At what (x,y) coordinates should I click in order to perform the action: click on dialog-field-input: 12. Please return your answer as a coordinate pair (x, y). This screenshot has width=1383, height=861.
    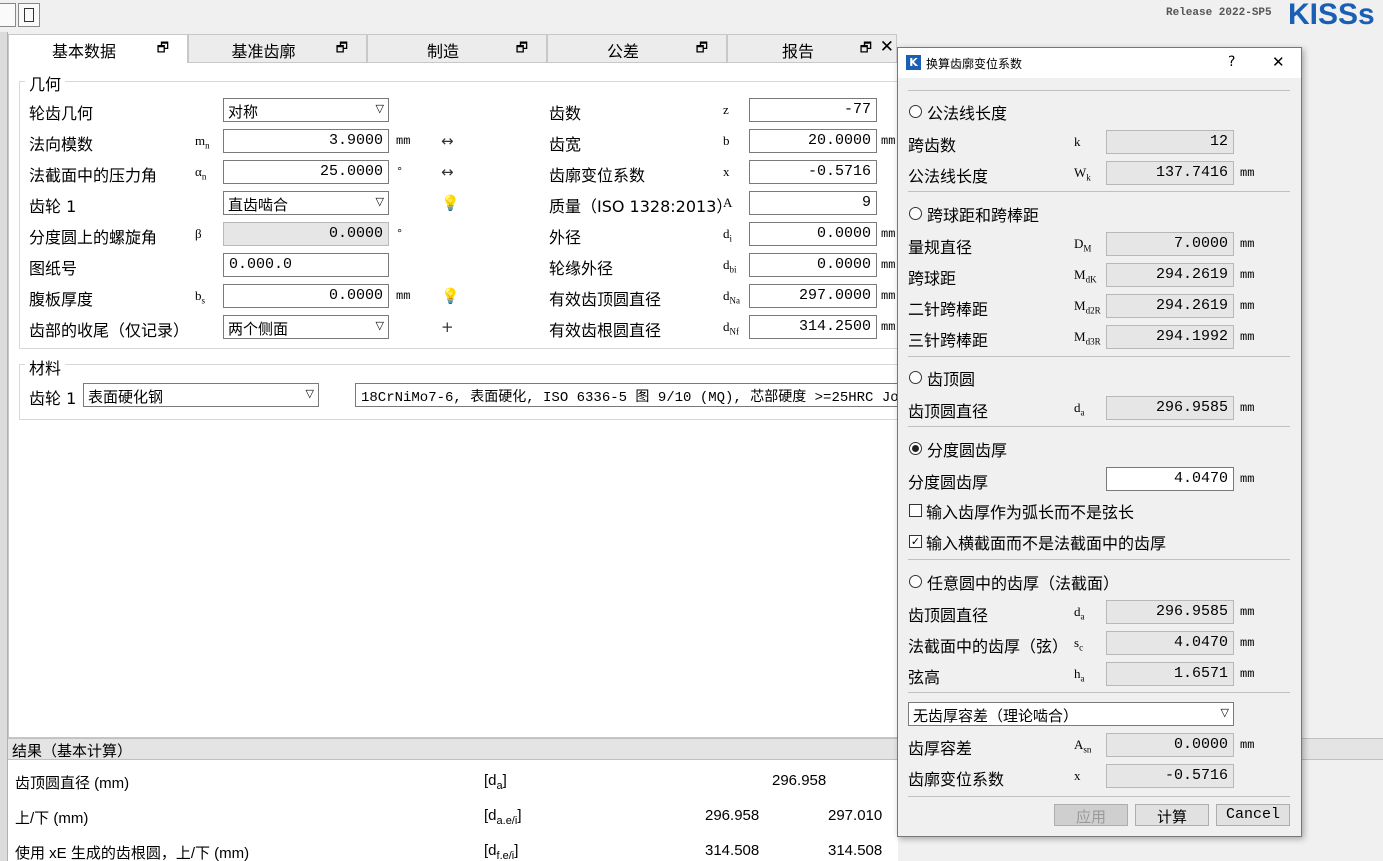
    Looking at the image, I should click on (1170, 142).